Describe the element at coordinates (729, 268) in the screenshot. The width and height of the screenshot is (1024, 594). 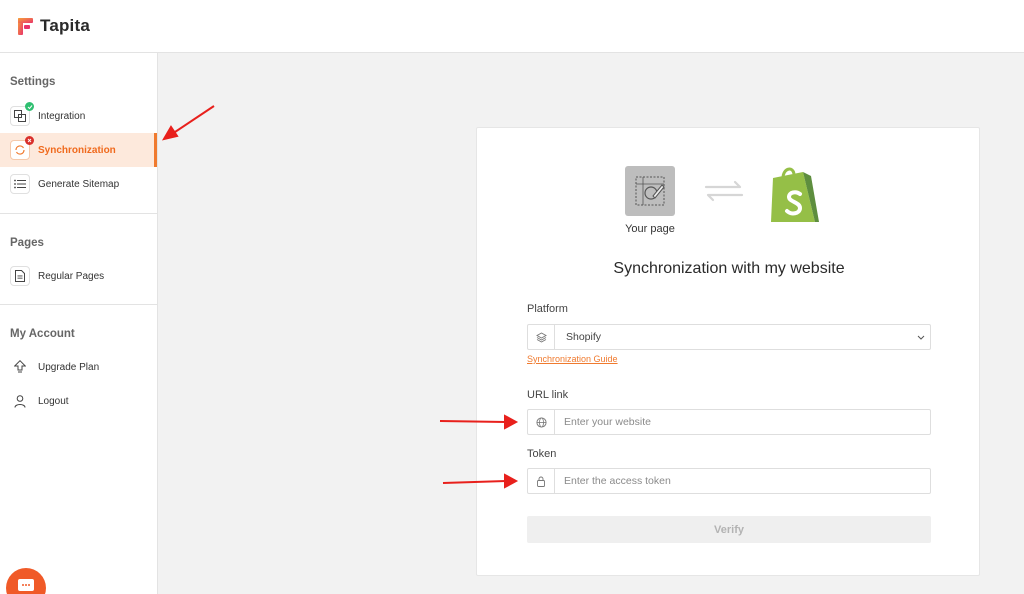
I see `card-title: Synchronization with my website` at that location.